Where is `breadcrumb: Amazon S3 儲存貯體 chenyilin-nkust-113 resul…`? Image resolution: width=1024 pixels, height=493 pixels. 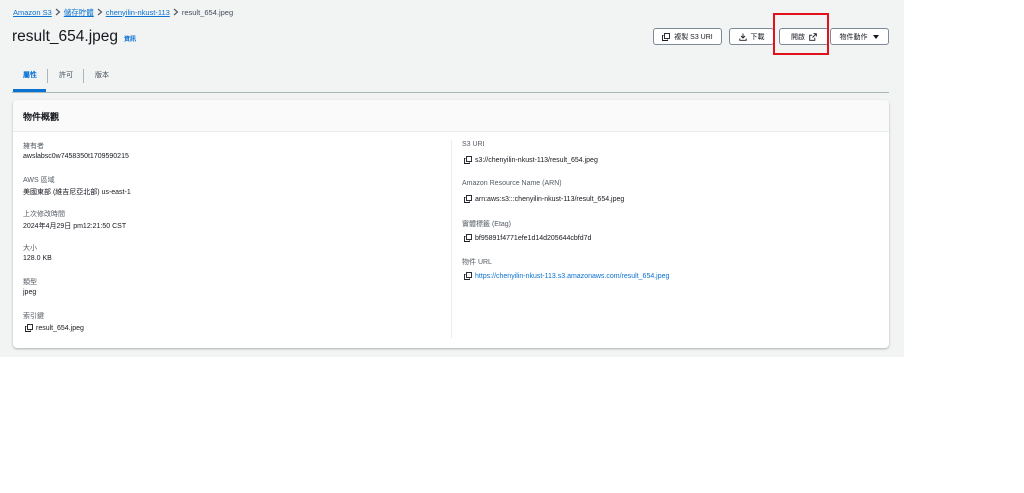
breadcrumb: Amazon S3 儲存貯體 chenyilin-nkust-113 resul… is located at coordinates (123, 12).